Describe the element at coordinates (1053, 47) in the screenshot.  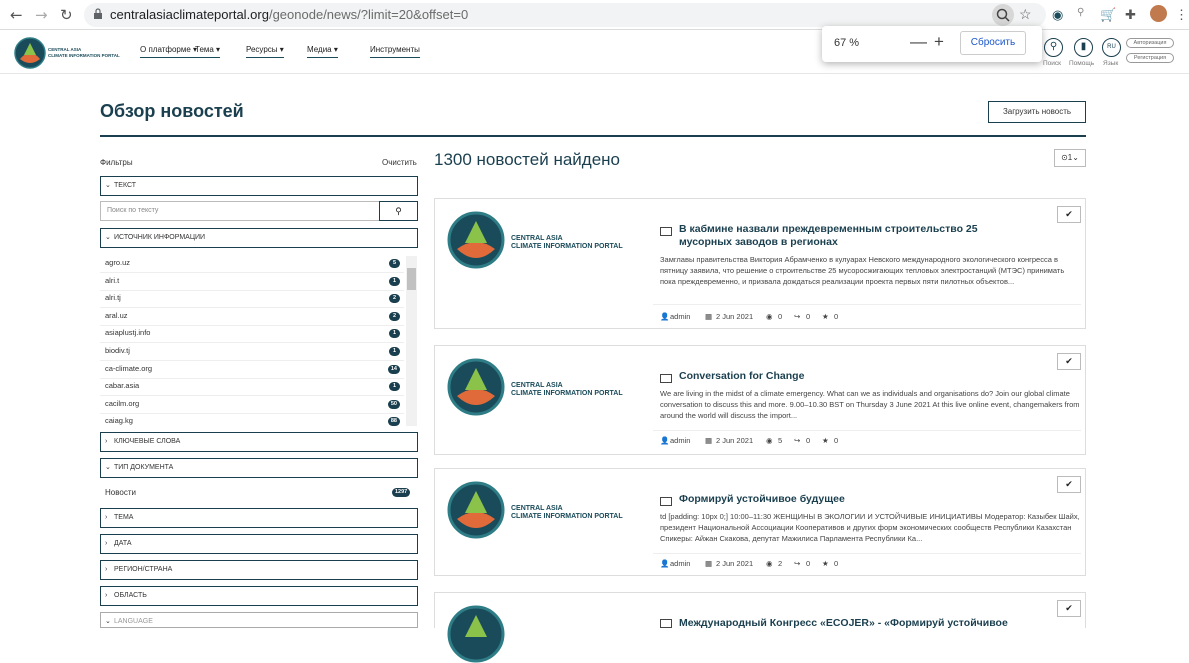
I see `search-icon: ⚲` at that location.